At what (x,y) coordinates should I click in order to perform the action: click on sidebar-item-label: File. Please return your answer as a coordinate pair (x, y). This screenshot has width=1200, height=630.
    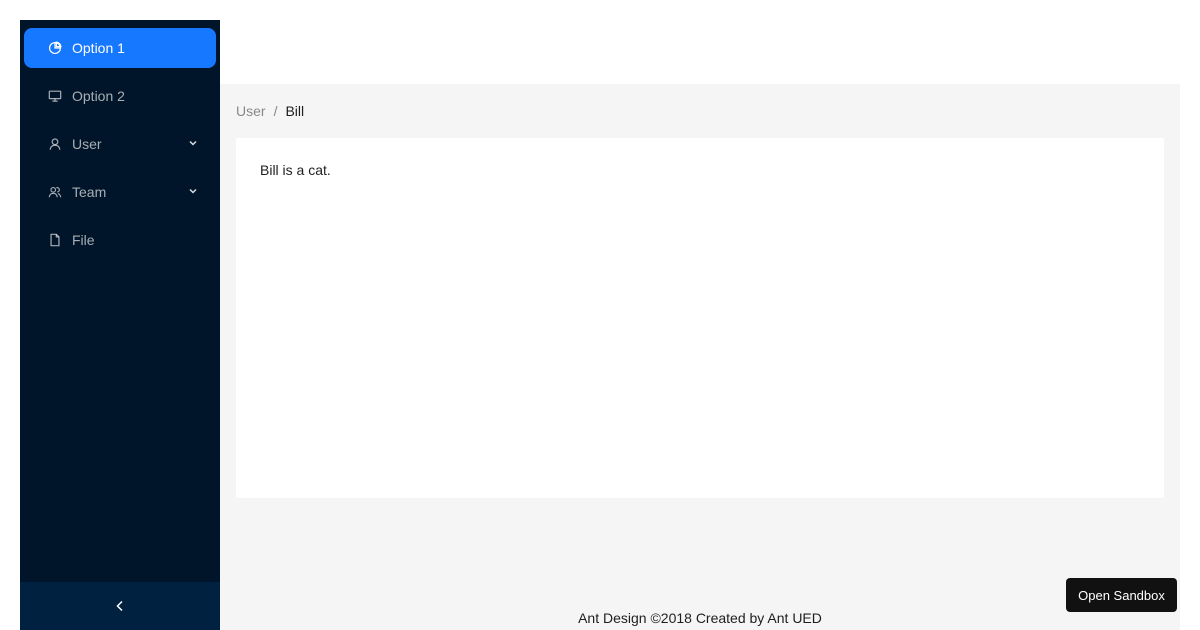
    Looking at the image, I should click on (83, 240).